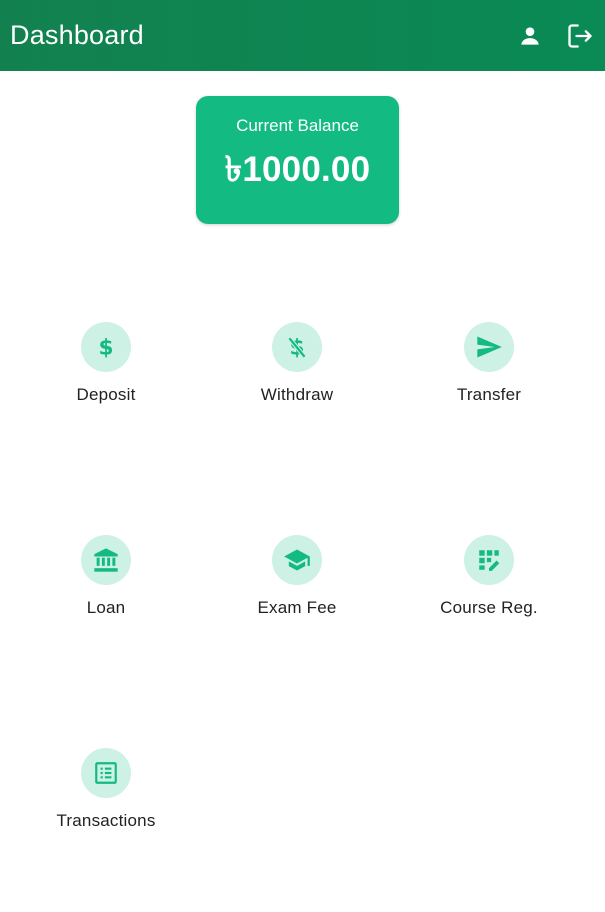 This screenshot has width=605, height=912. What do you see at coordinates (489, 560) in the screenshot?
I see `app-registration-icon` at bounding box center [489, 560].